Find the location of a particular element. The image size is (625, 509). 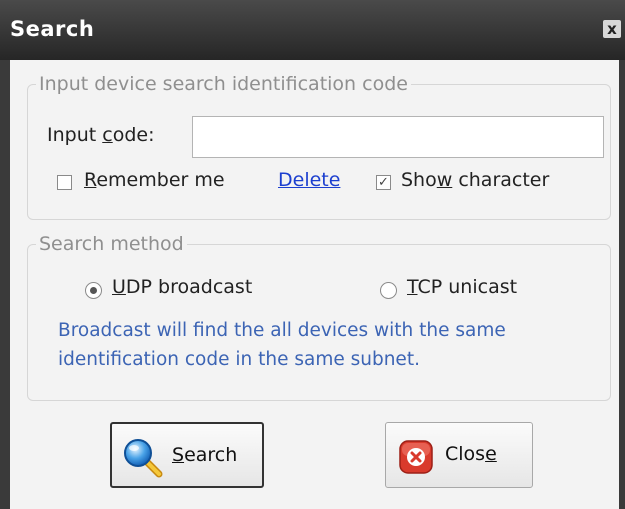

search-button-label: Search is located at coordinates (205, 455).